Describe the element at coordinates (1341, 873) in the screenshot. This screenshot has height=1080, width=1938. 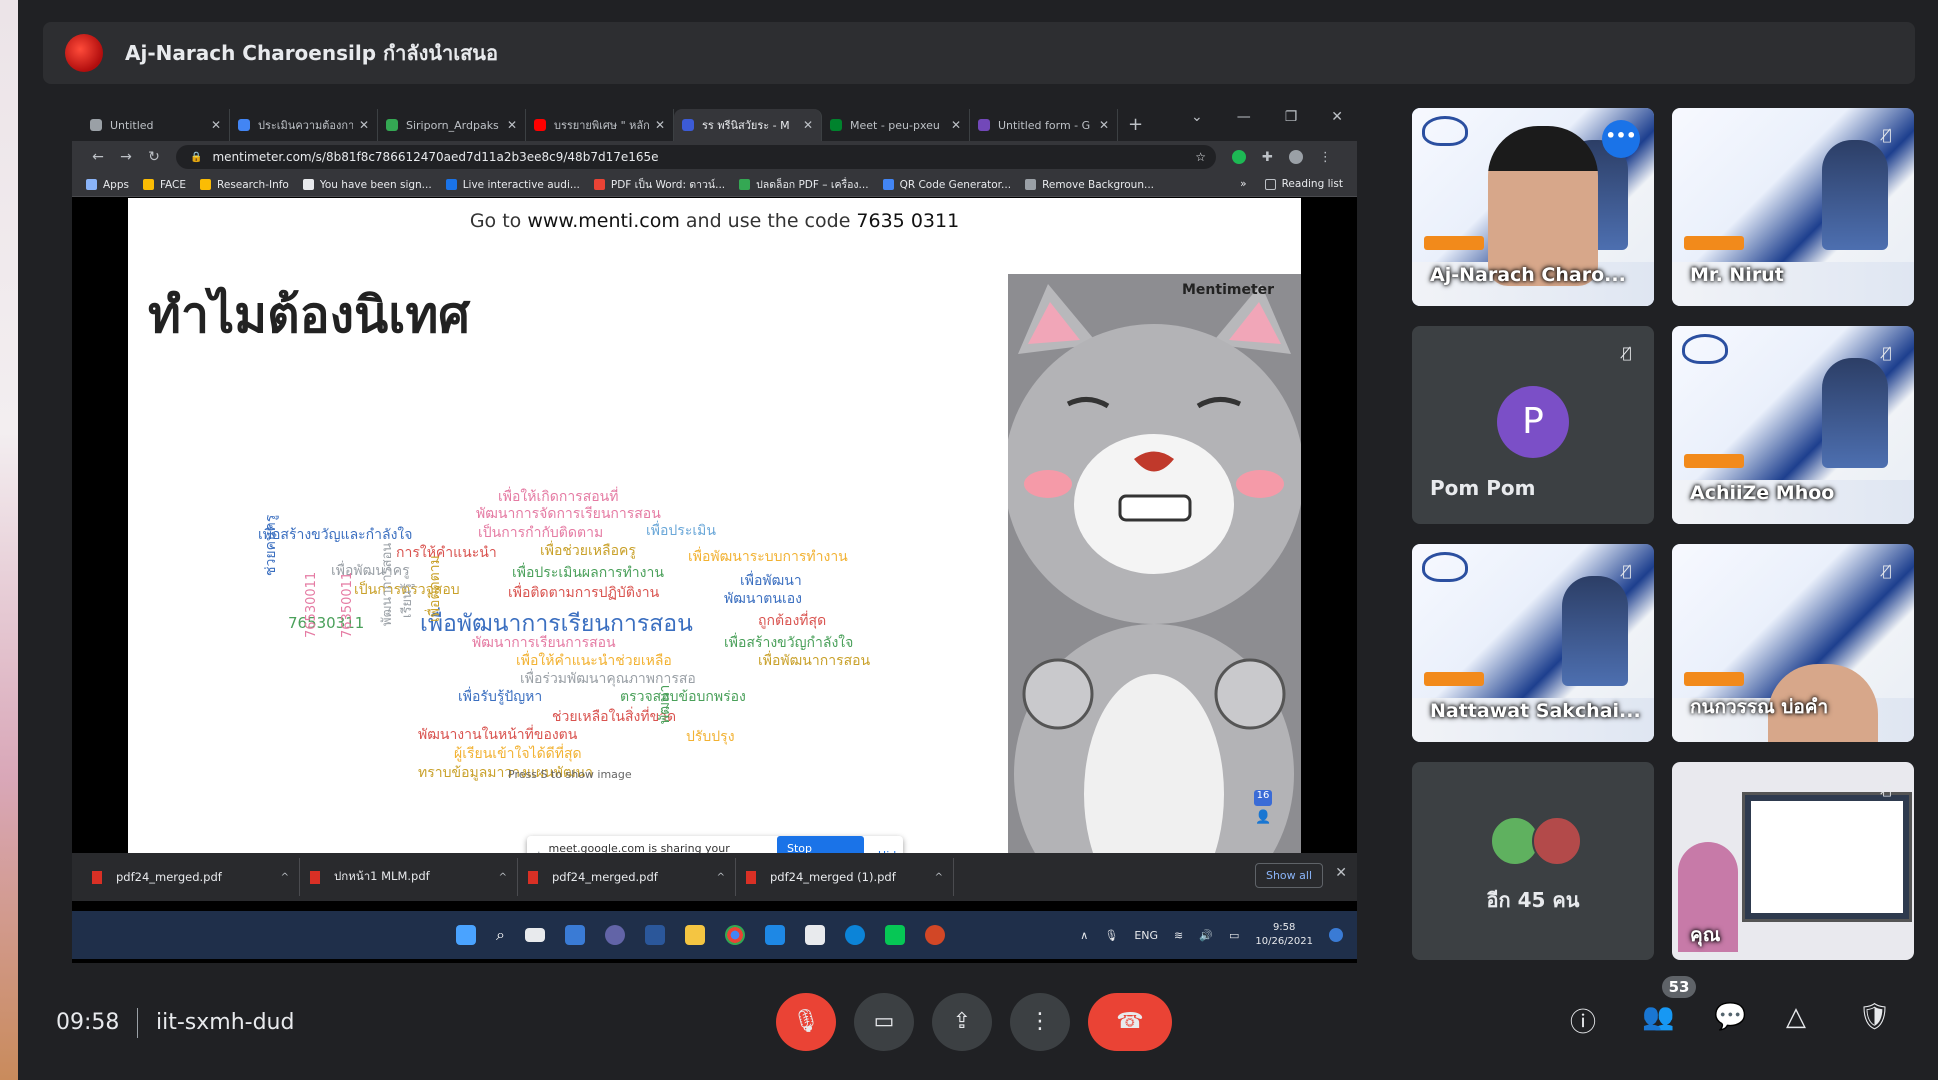
I see `close-downloads-icon: ✕` at that location.